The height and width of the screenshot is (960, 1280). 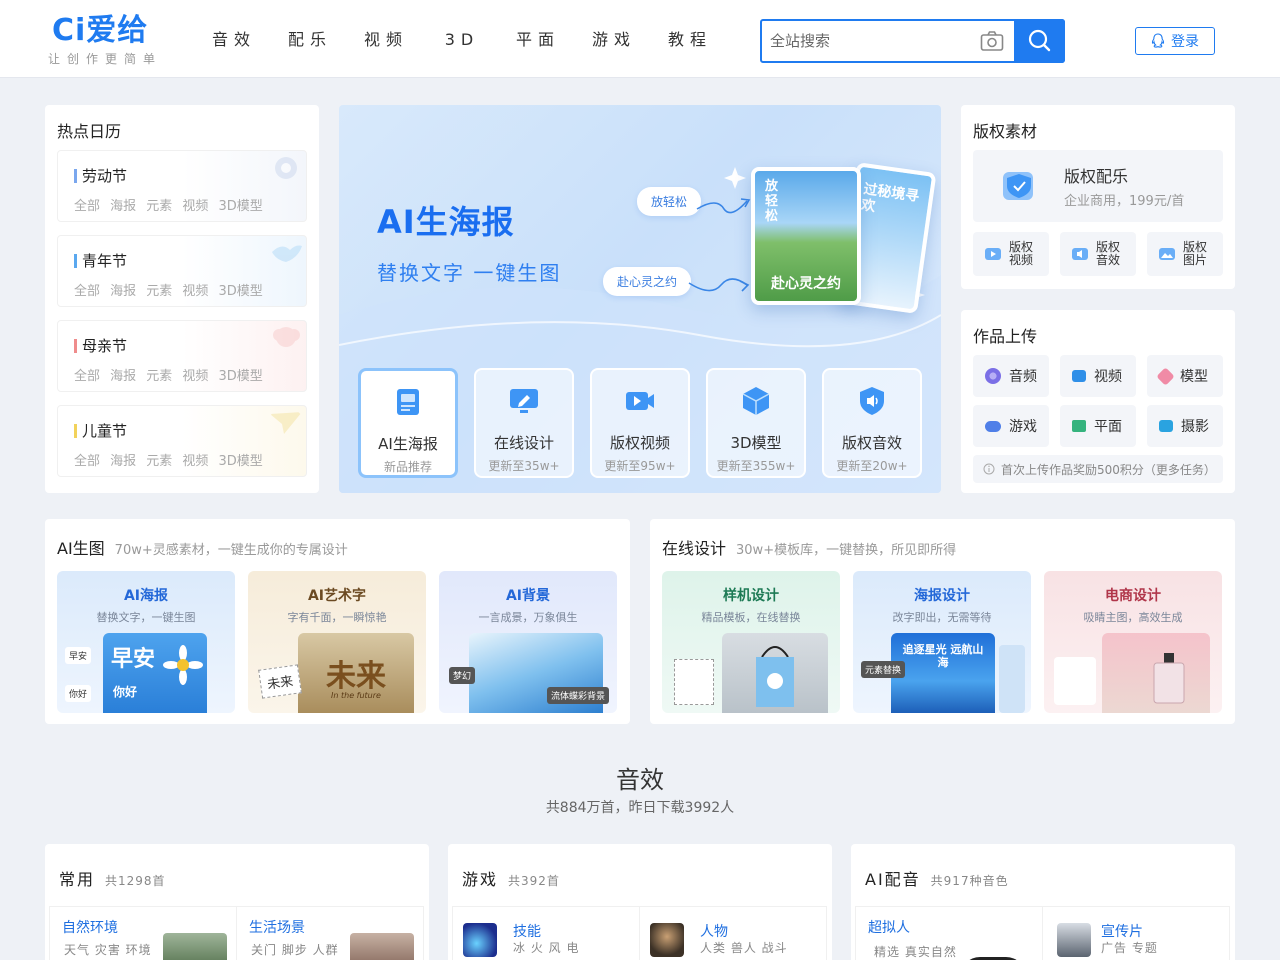 What do you see at coordinates (524, 423) in the screenshot?
I see `feature-online-design: 在线设计 更新至35w+` at bounding box center [524, 423].